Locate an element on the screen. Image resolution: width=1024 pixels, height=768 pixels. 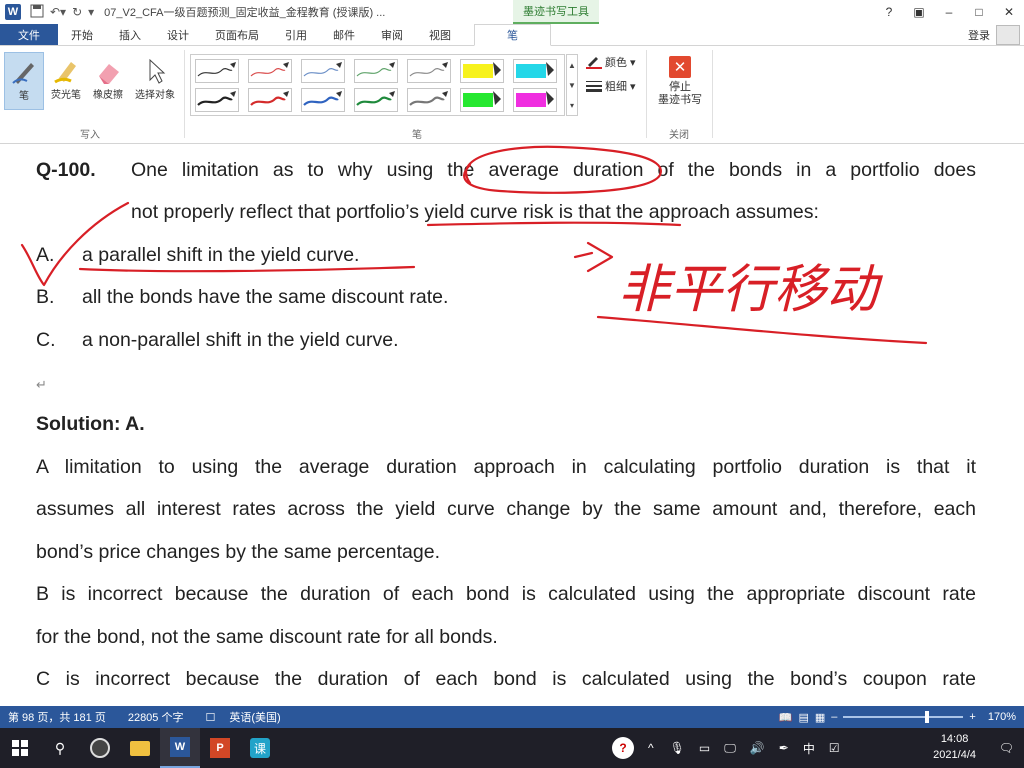
checkbox-tray-icon: ☑ is located at coordinates (834, 748).